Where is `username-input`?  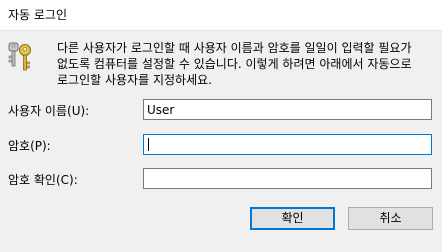
username-input is located at coordinates (287, 109).